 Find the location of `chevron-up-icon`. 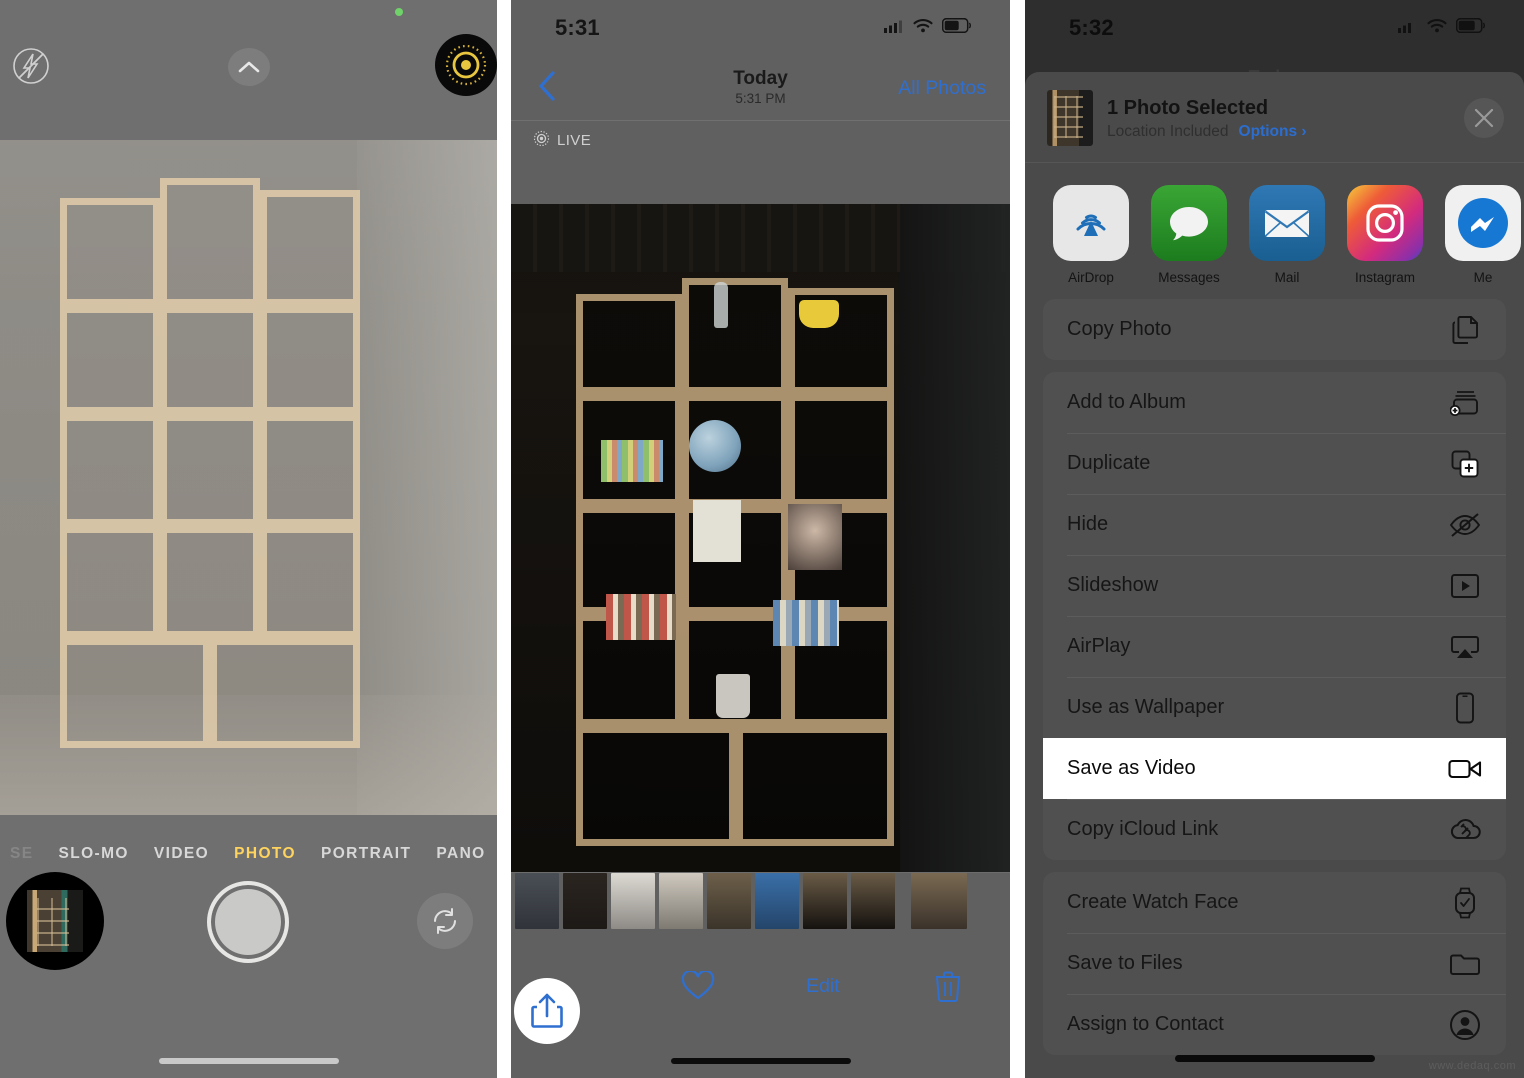

chevron-up-icon is located at coordinates (249, 67).